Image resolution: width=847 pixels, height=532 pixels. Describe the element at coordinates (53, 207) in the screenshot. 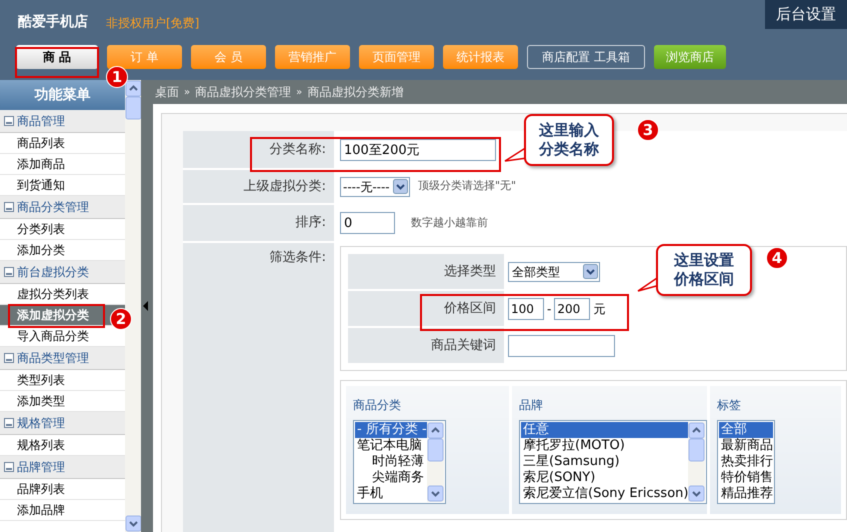

I see `group-label: 商品分类管理` at that location.